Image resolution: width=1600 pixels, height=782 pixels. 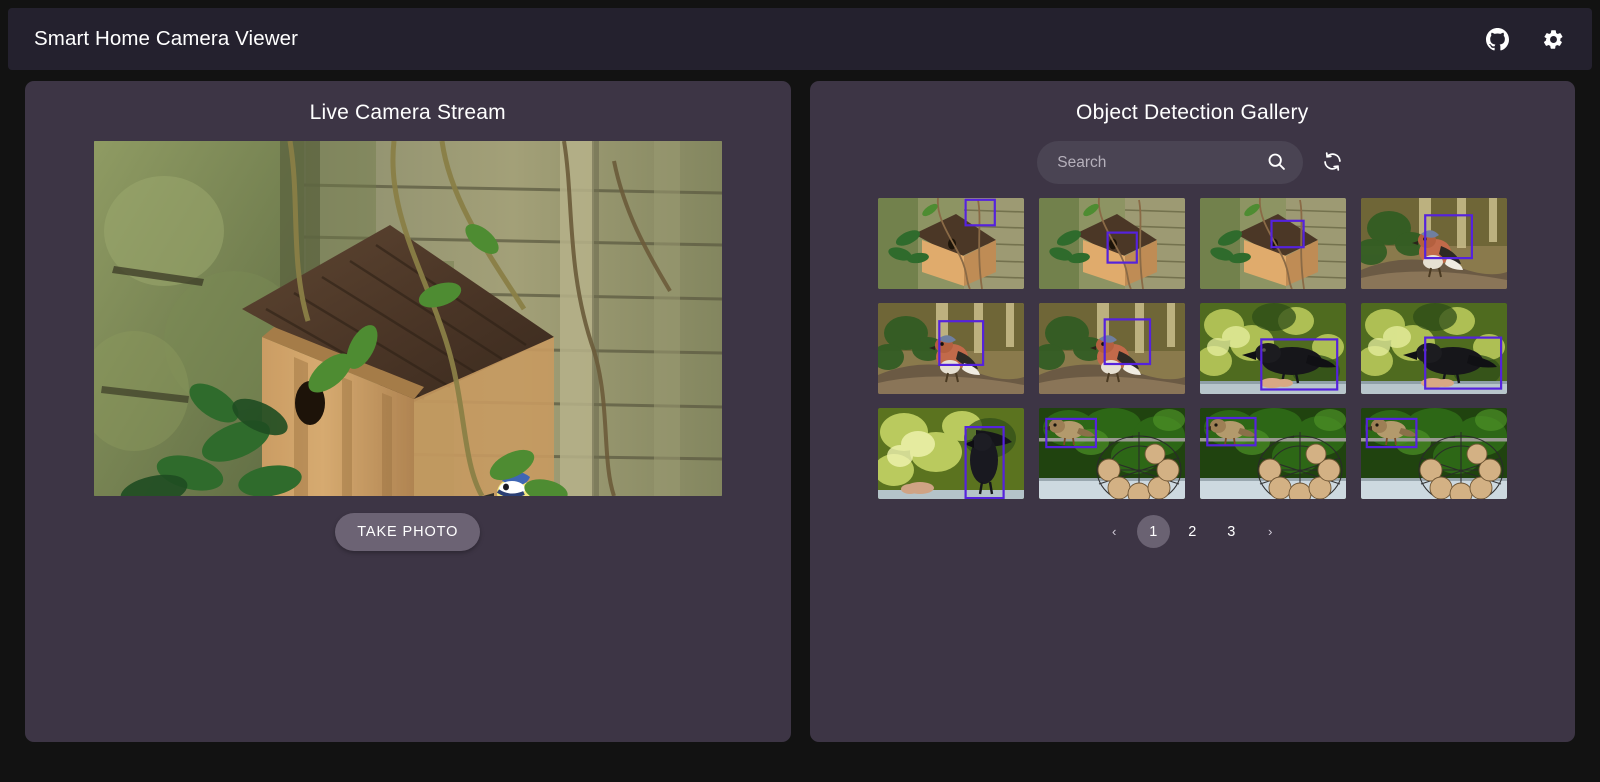 I want to click on pagination: ‹ 123 ›, so click(x=1193, y=531).